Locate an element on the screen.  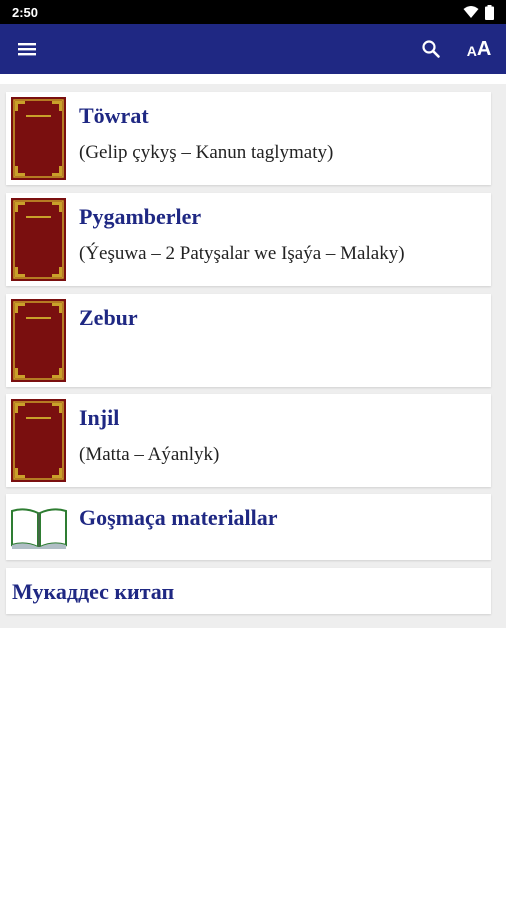
book-item-injil: Injil (Matta – Aýanlyk) is located at coordinates (248, 440).